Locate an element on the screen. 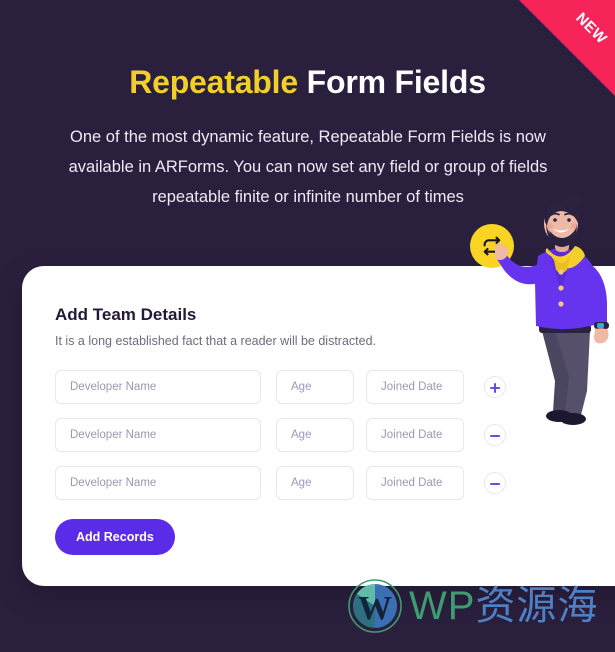  ribbon-triangle is located at coordinates (567, 48).